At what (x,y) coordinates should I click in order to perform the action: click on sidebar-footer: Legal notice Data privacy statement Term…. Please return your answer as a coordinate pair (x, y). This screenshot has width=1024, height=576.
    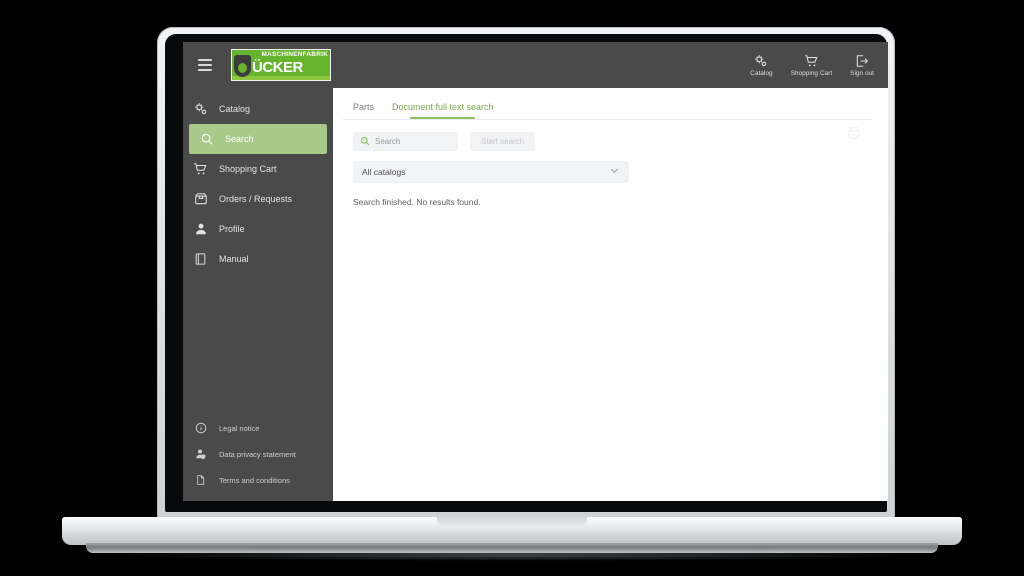
    Looking at the image, I should click on (258, 458).